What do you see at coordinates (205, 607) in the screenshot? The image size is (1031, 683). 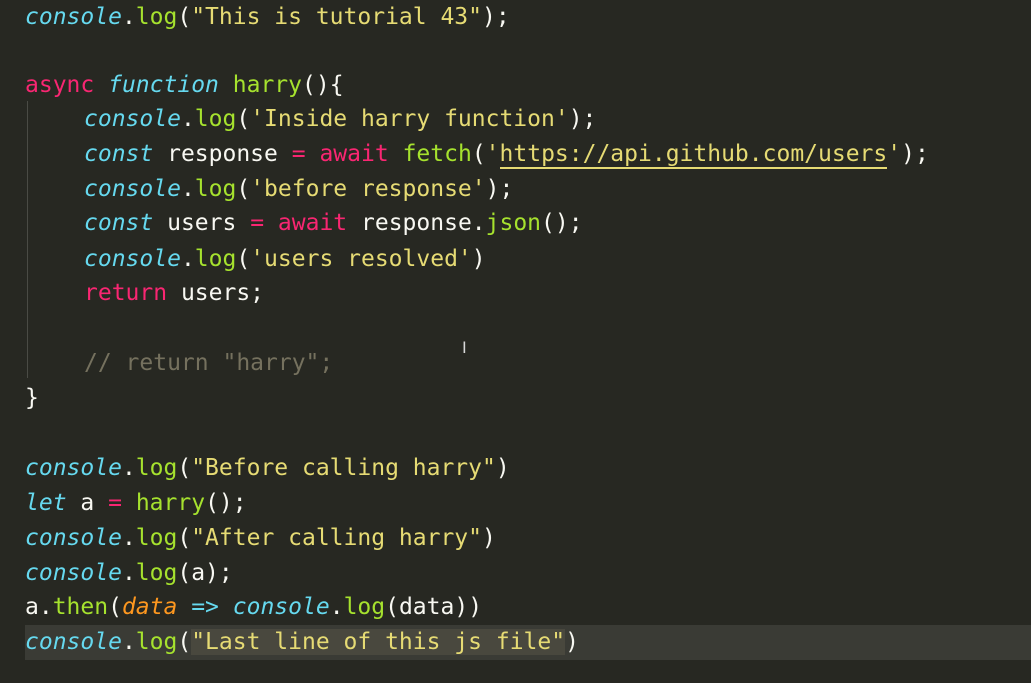 I see `token-arrow: =>` at bounding box center [205, 607].